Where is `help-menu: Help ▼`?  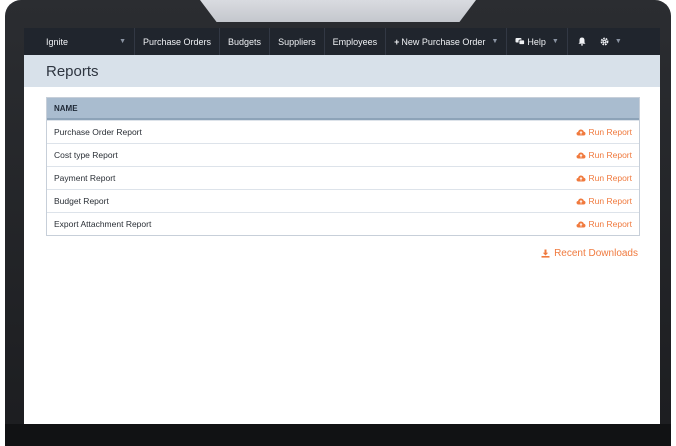 help-menu: Help ▼ is located at coordinates (537, 41).